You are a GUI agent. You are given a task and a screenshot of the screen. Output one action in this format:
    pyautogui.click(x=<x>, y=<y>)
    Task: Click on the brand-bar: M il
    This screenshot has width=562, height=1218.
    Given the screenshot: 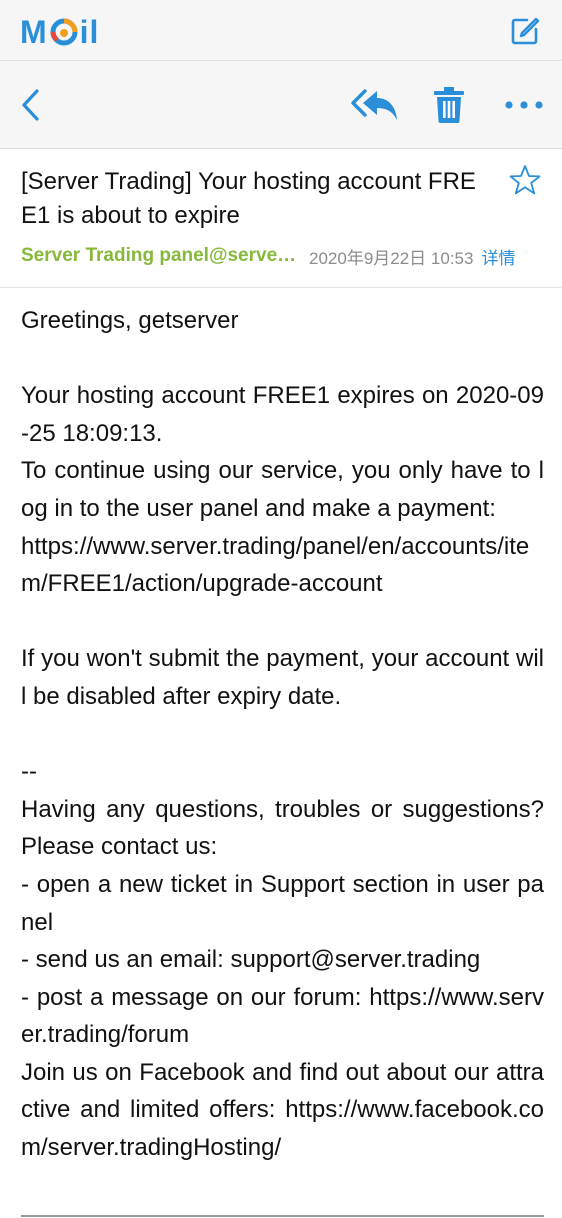 What is the action you would take?
    pyautogui.click(x=281, y=30)
    